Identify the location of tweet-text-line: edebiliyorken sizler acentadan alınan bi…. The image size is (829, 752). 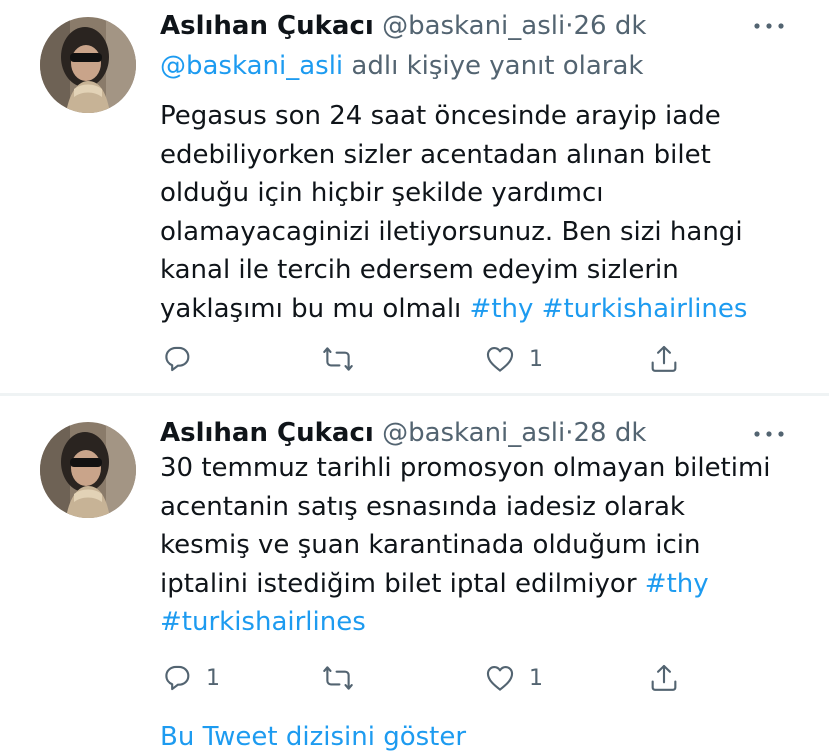
(435, 154).